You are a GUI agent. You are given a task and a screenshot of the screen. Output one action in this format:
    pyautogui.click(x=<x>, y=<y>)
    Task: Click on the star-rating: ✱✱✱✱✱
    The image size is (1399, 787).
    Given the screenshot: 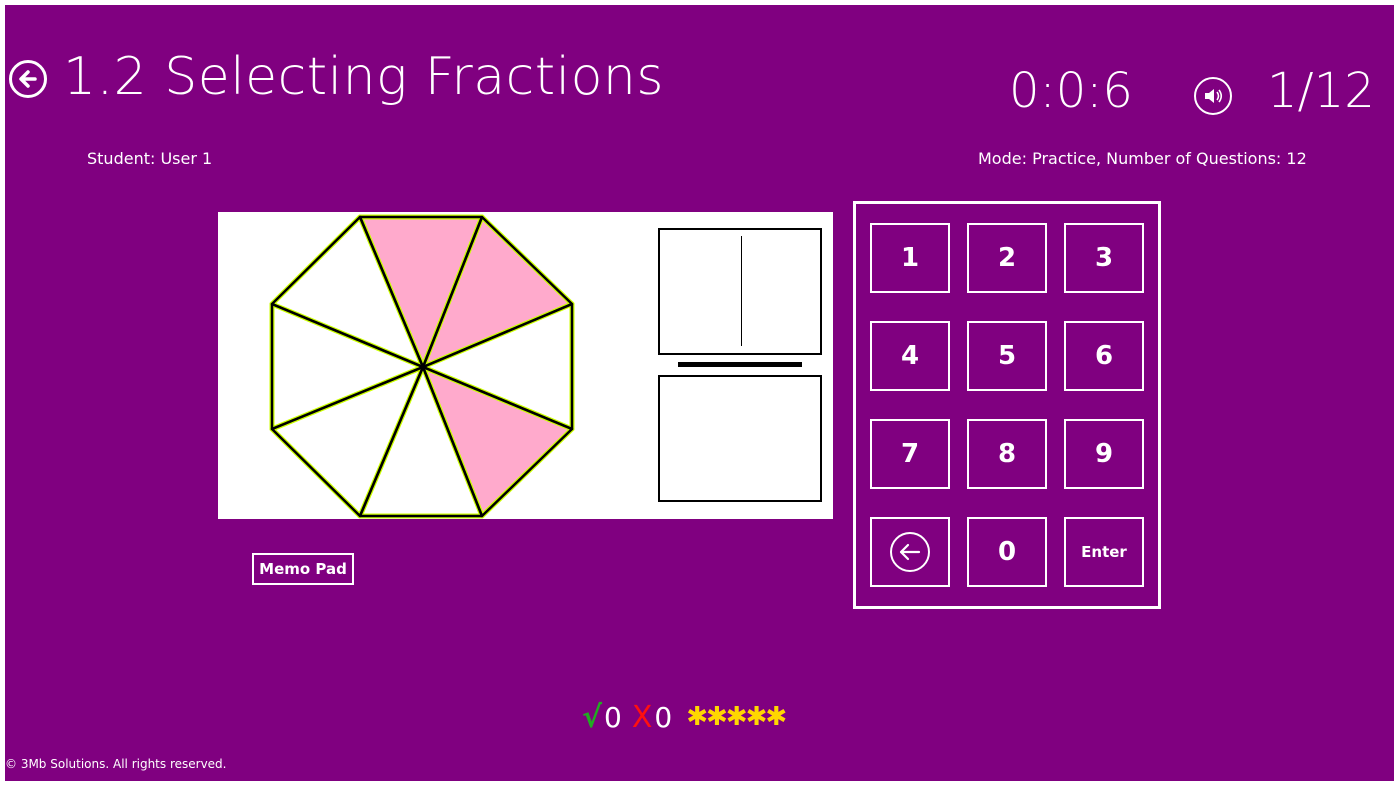 What is the action you would take?
    pyautogui.click(x=736, y=717)
    